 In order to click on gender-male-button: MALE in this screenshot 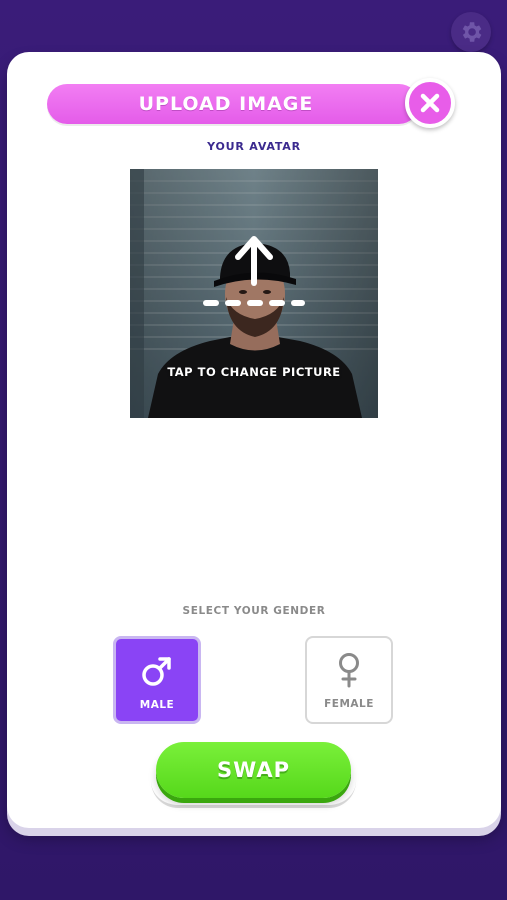, I will do `click(157, 680)`.